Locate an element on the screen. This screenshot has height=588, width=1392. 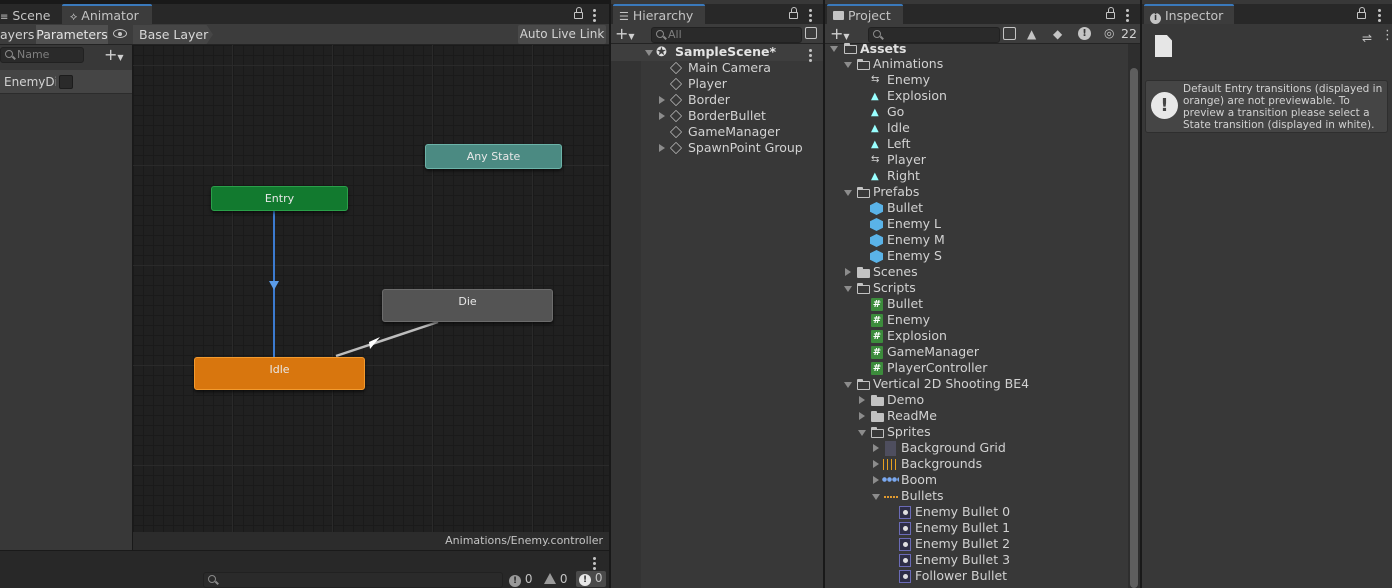
asset-item: Enemy Bullet 3 is located at coordinates (962, 560).